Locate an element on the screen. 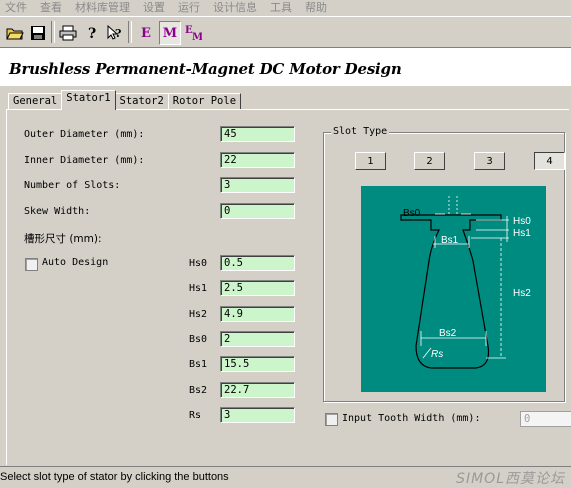  menu-run: 运行 is located at coordinates (189, 7).